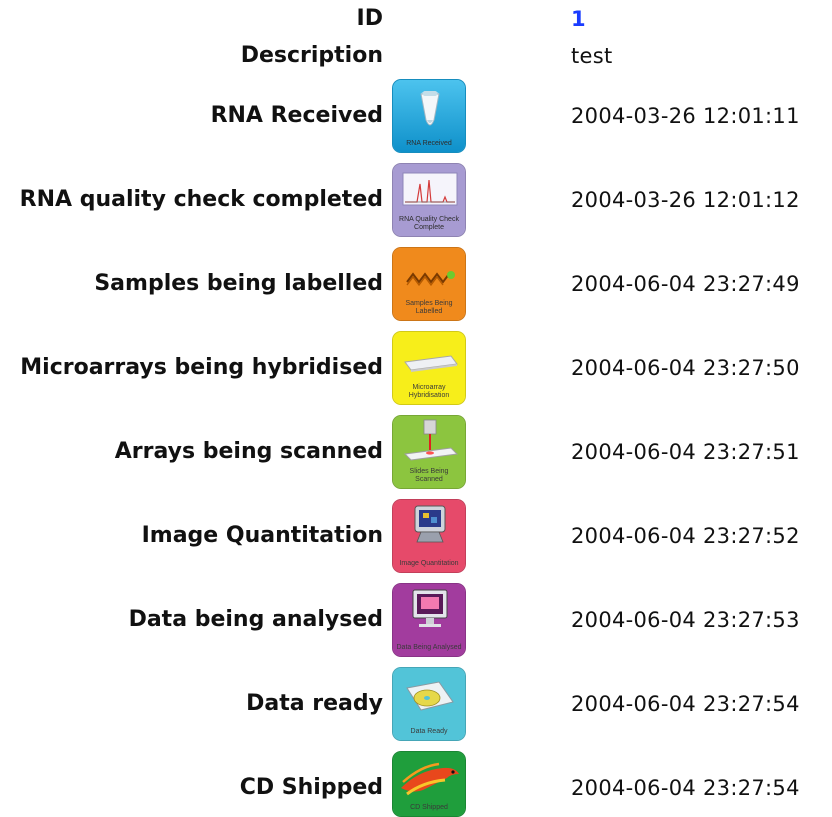 The height and width of the screenshot is (817, 832). I want to click on stage-timestamp: 2004-06-04 23:27:50, so click(685, 368).